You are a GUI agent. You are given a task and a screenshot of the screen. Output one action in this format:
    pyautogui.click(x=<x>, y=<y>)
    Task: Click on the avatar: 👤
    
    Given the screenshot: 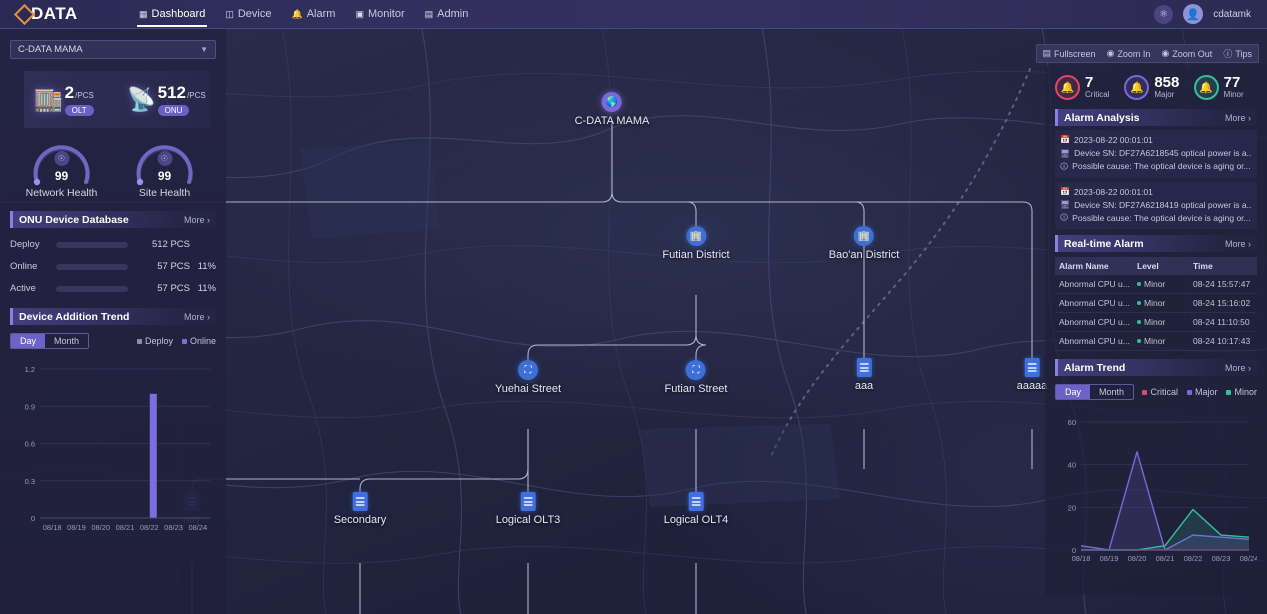 What is the action you would take?
    pyautogui.click(x=1193, y=14)
    